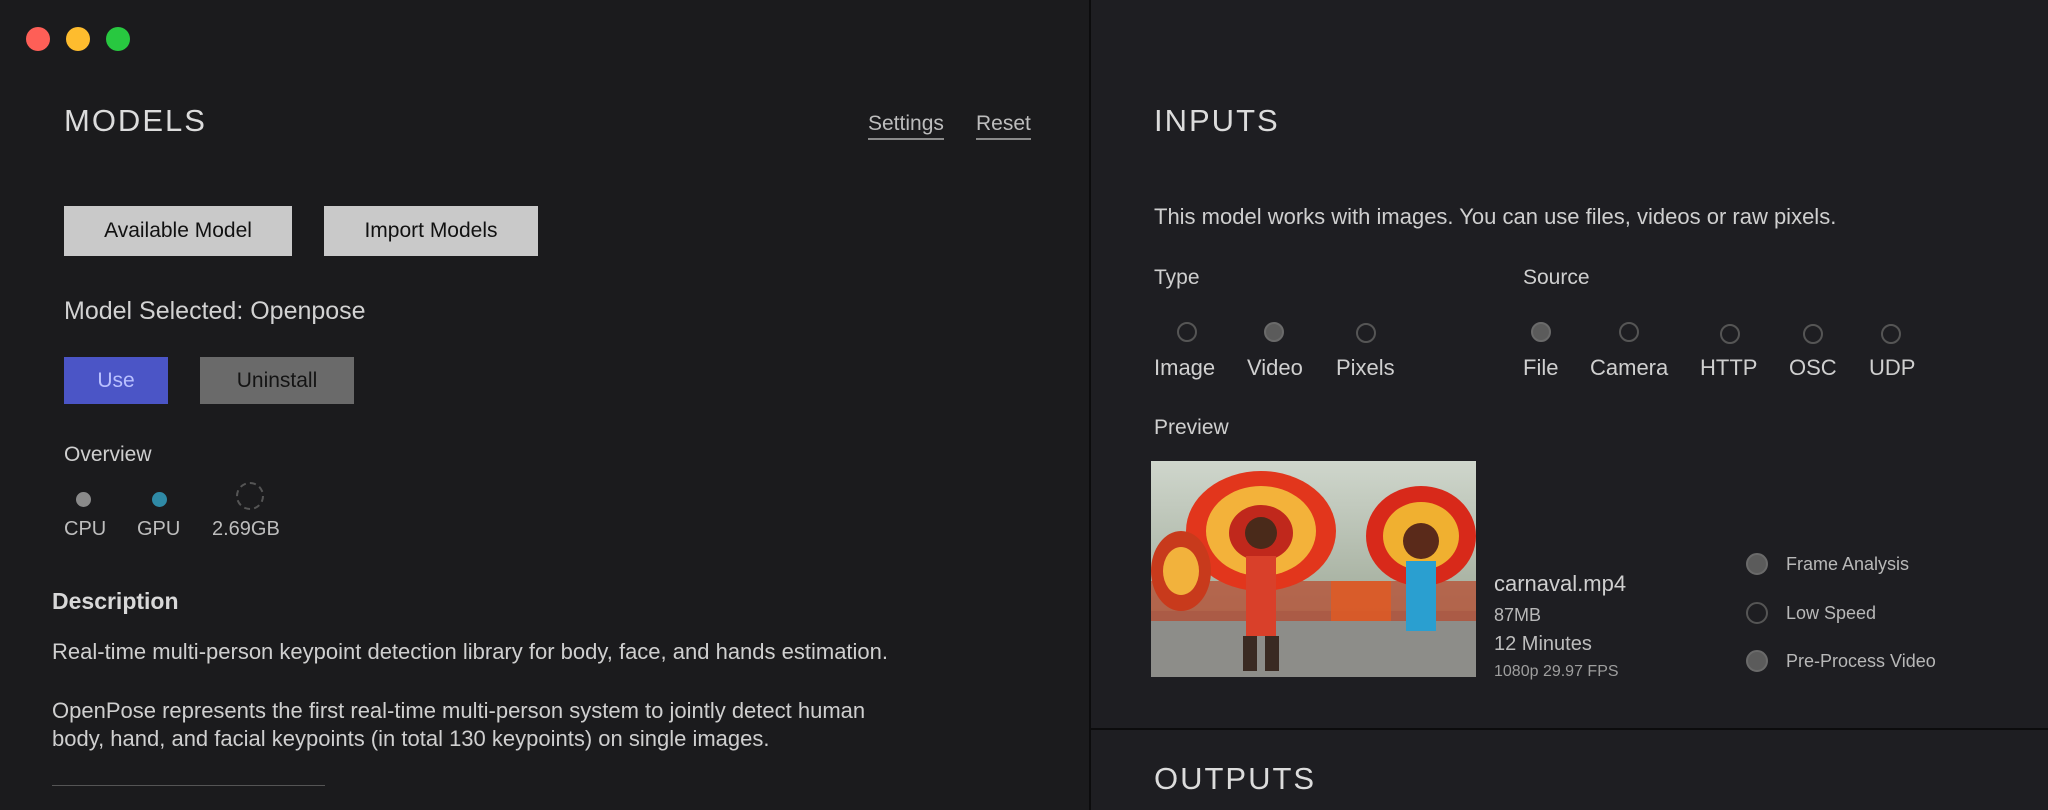 The image size is (2048, 810). Describe the element at coordinates (78, 39) in the screenshot. I see `minimize-window-button` at that location.